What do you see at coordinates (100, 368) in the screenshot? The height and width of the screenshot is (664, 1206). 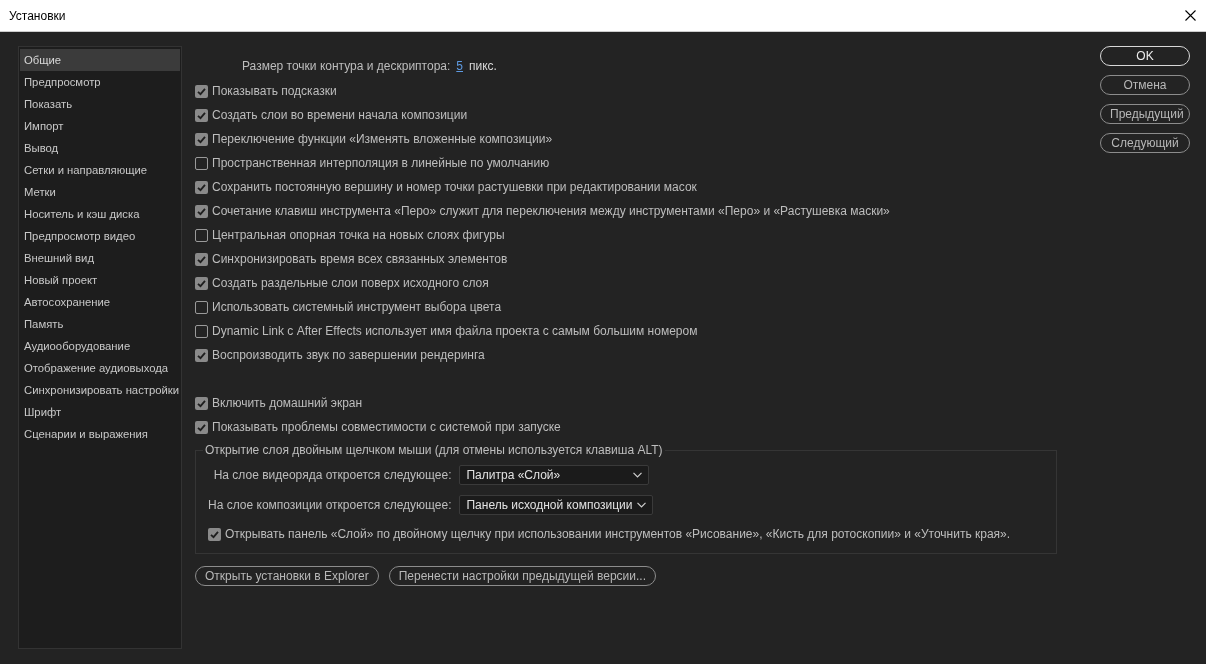 I see `sidebar-item: Отображение аудиовыхода` at bounding box center [100, 368].